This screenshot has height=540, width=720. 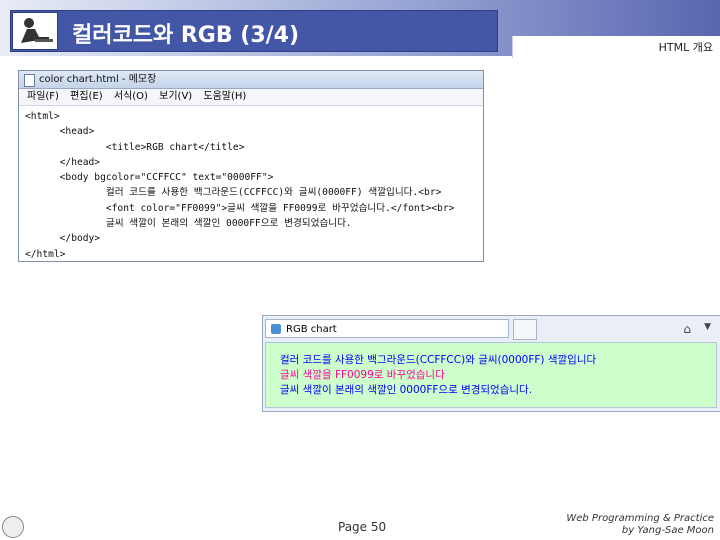 I want to click on content-line-highlight: 글씨 색깔을 FF0099로 바꾸었습니다, so click(x=362, y=375).